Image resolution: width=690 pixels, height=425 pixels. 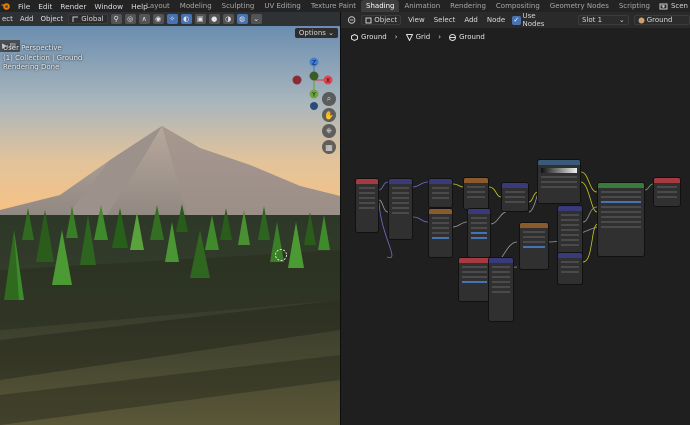 I want to click on rendered-shading-icon: ◍, so click(x=242, y=19).